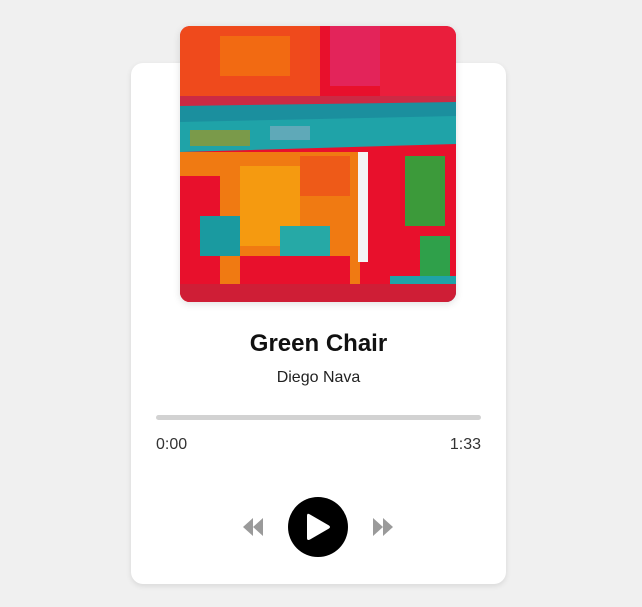  I want to click on track-title: Green Chair, so click(318, 343).